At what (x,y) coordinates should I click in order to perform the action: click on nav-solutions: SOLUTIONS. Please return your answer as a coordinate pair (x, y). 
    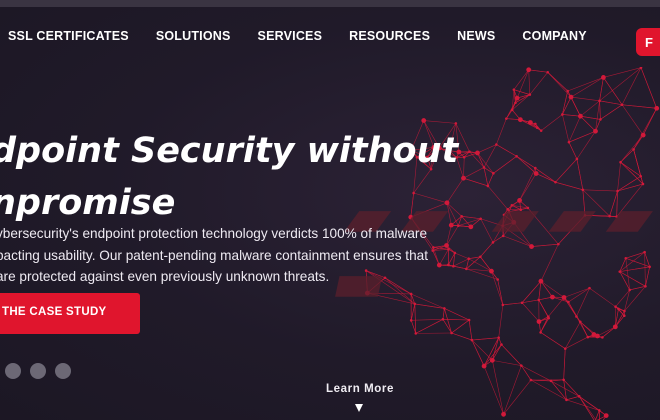
    Looking at the image, I should click on (193, 36).